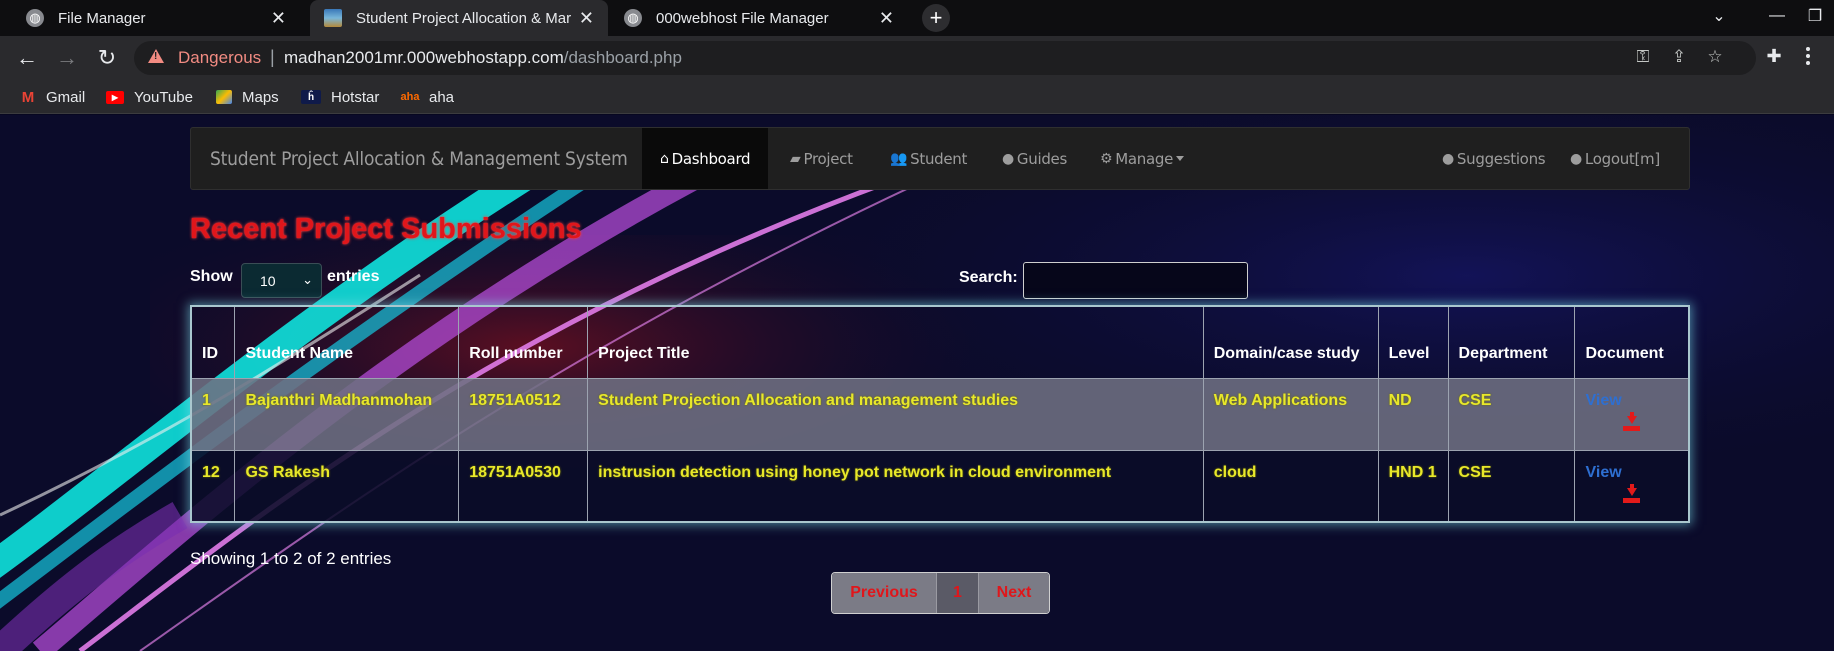  I want to click on cell-student-name: GS Rakesh, so click(347, 486).